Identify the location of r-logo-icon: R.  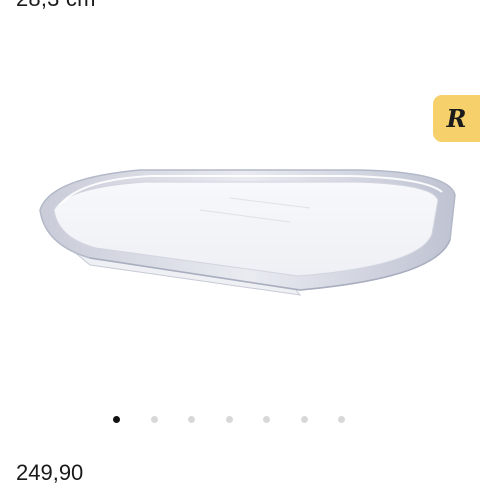
(456, 118).